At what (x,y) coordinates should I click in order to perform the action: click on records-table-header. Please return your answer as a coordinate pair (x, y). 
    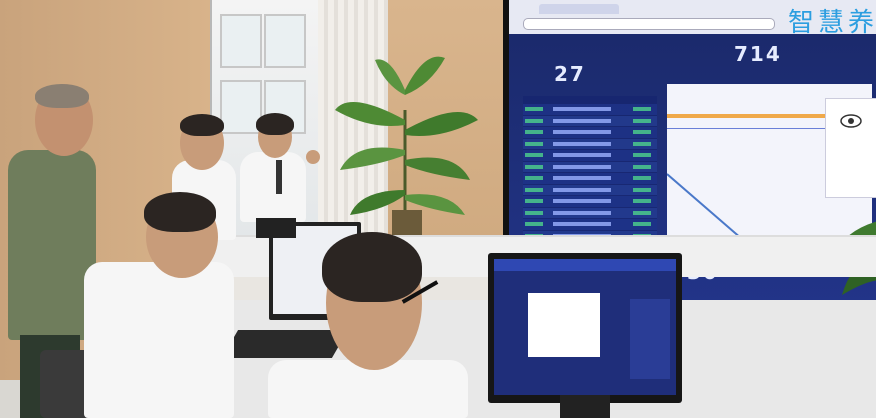
    Looking at the image, I should click on (590, 100).